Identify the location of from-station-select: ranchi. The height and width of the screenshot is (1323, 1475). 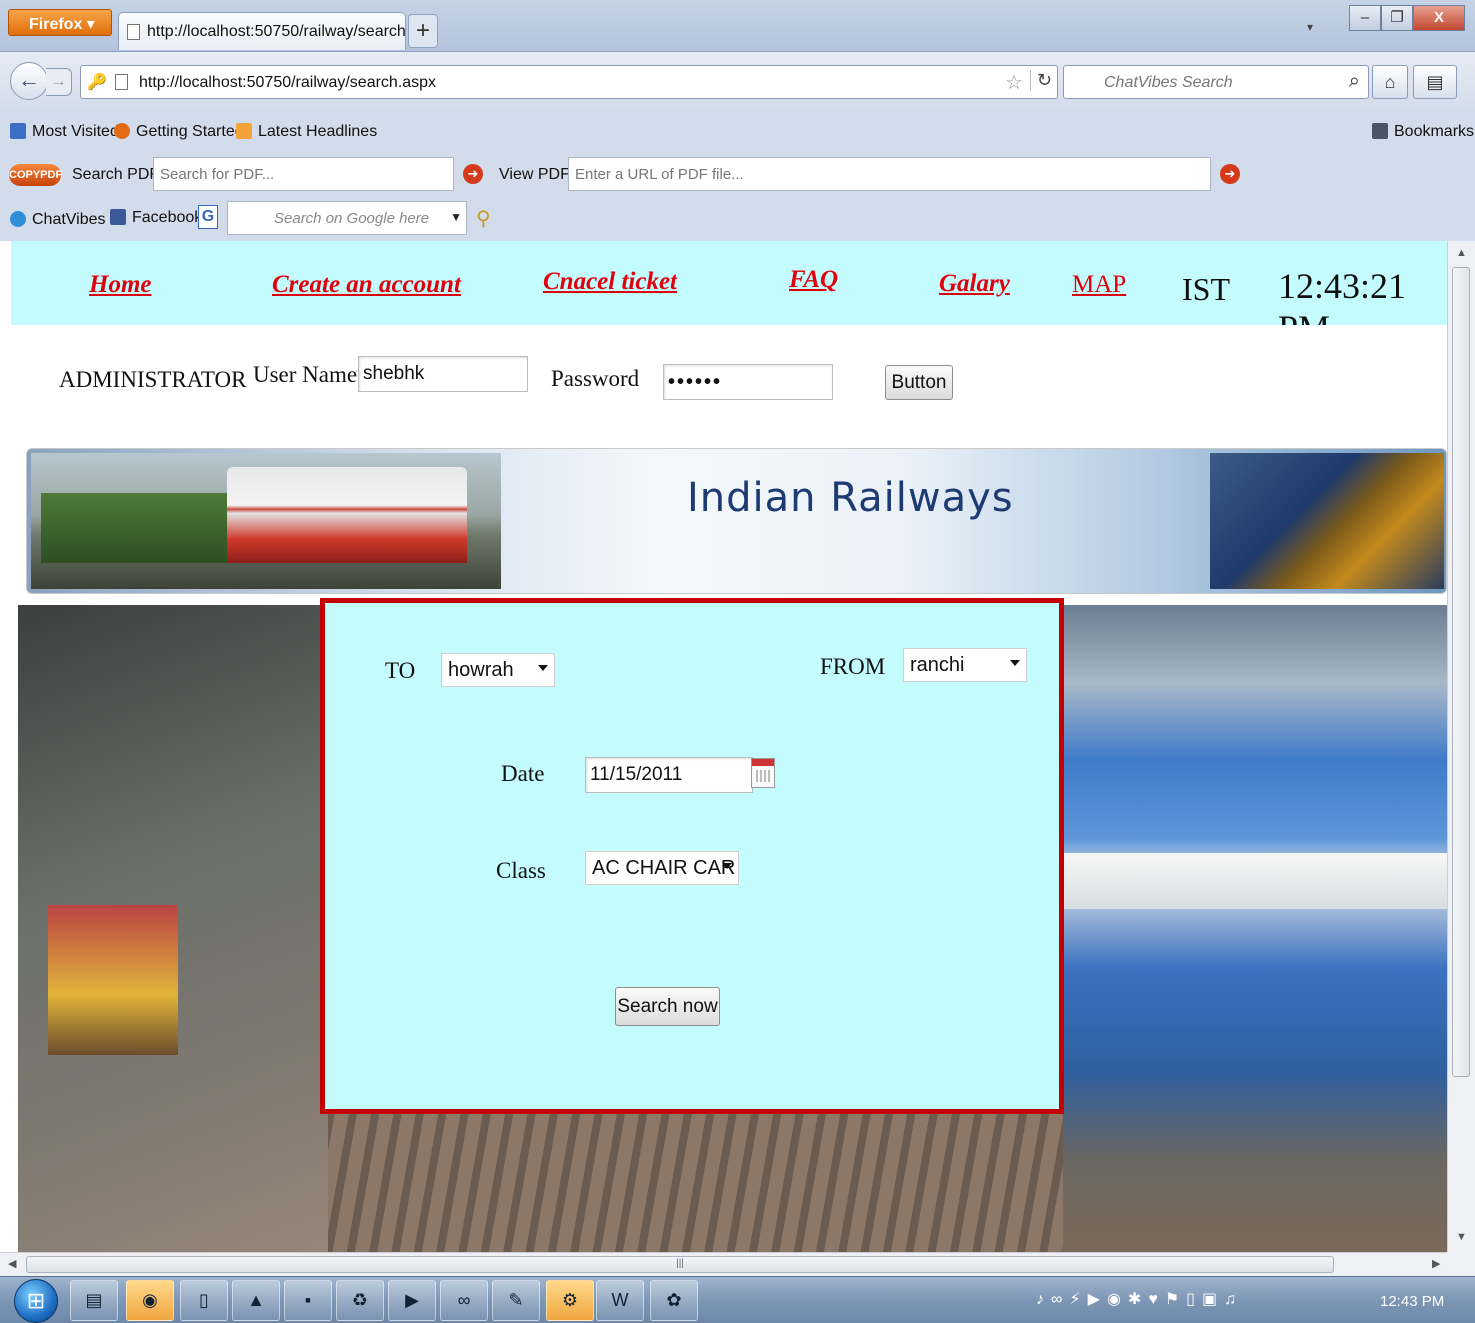
(965, 665).